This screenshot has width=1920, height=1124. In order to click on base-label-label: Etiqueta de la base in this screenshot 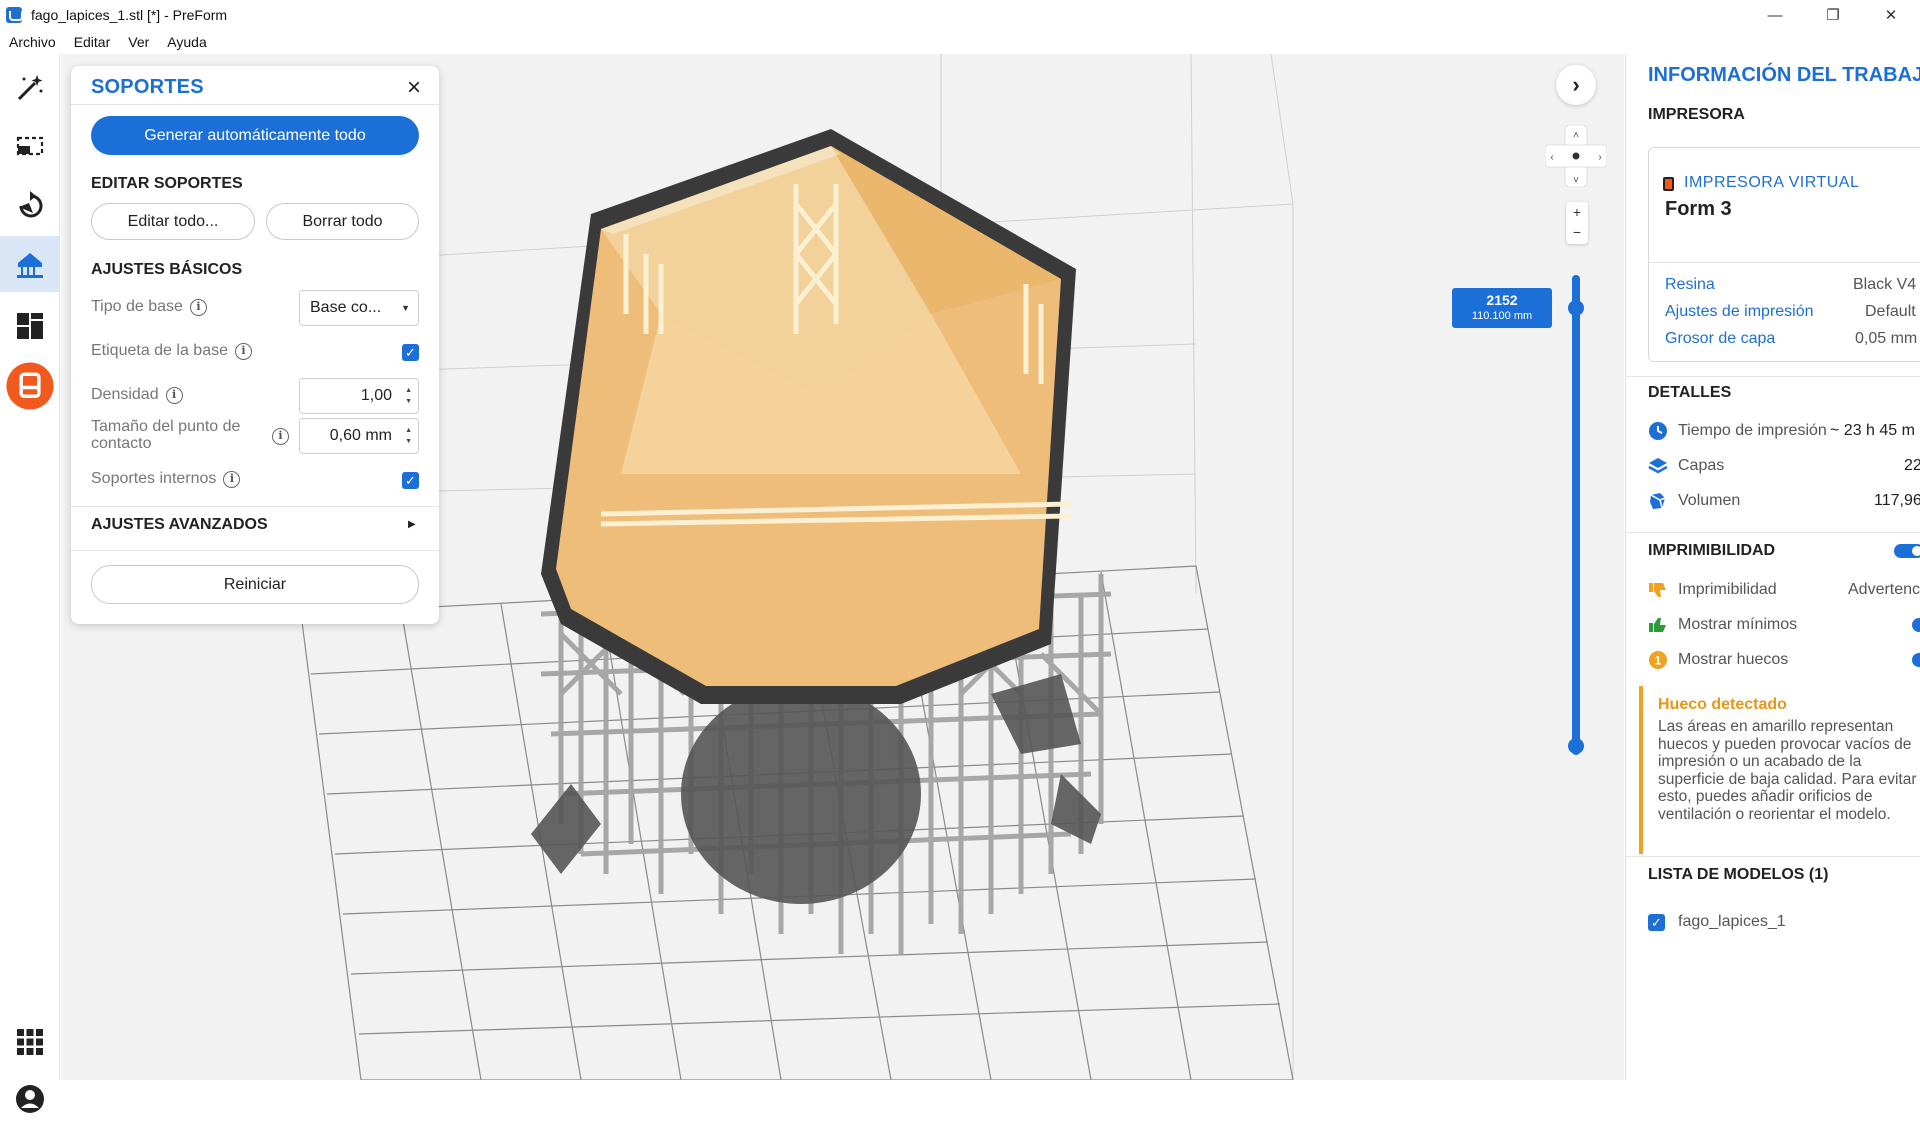, I will do `click(159, 350)`.